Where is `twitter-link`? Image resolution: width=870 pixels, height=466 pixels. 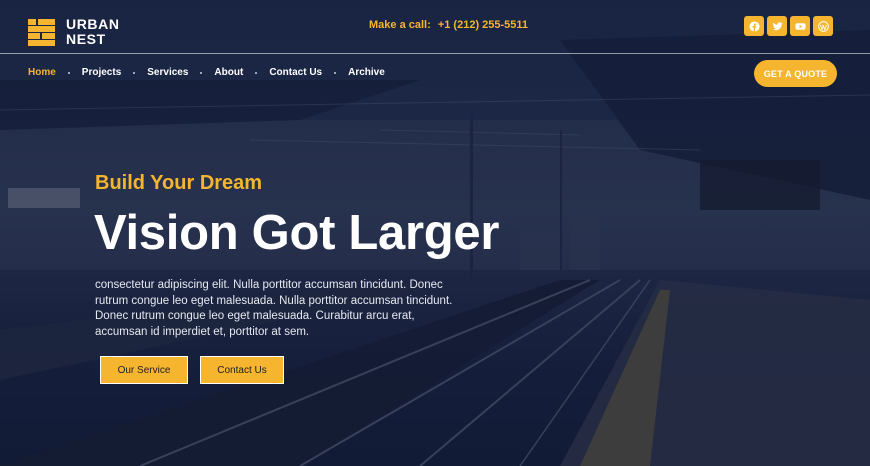
twitter-link is located at coordinates (777, 26).